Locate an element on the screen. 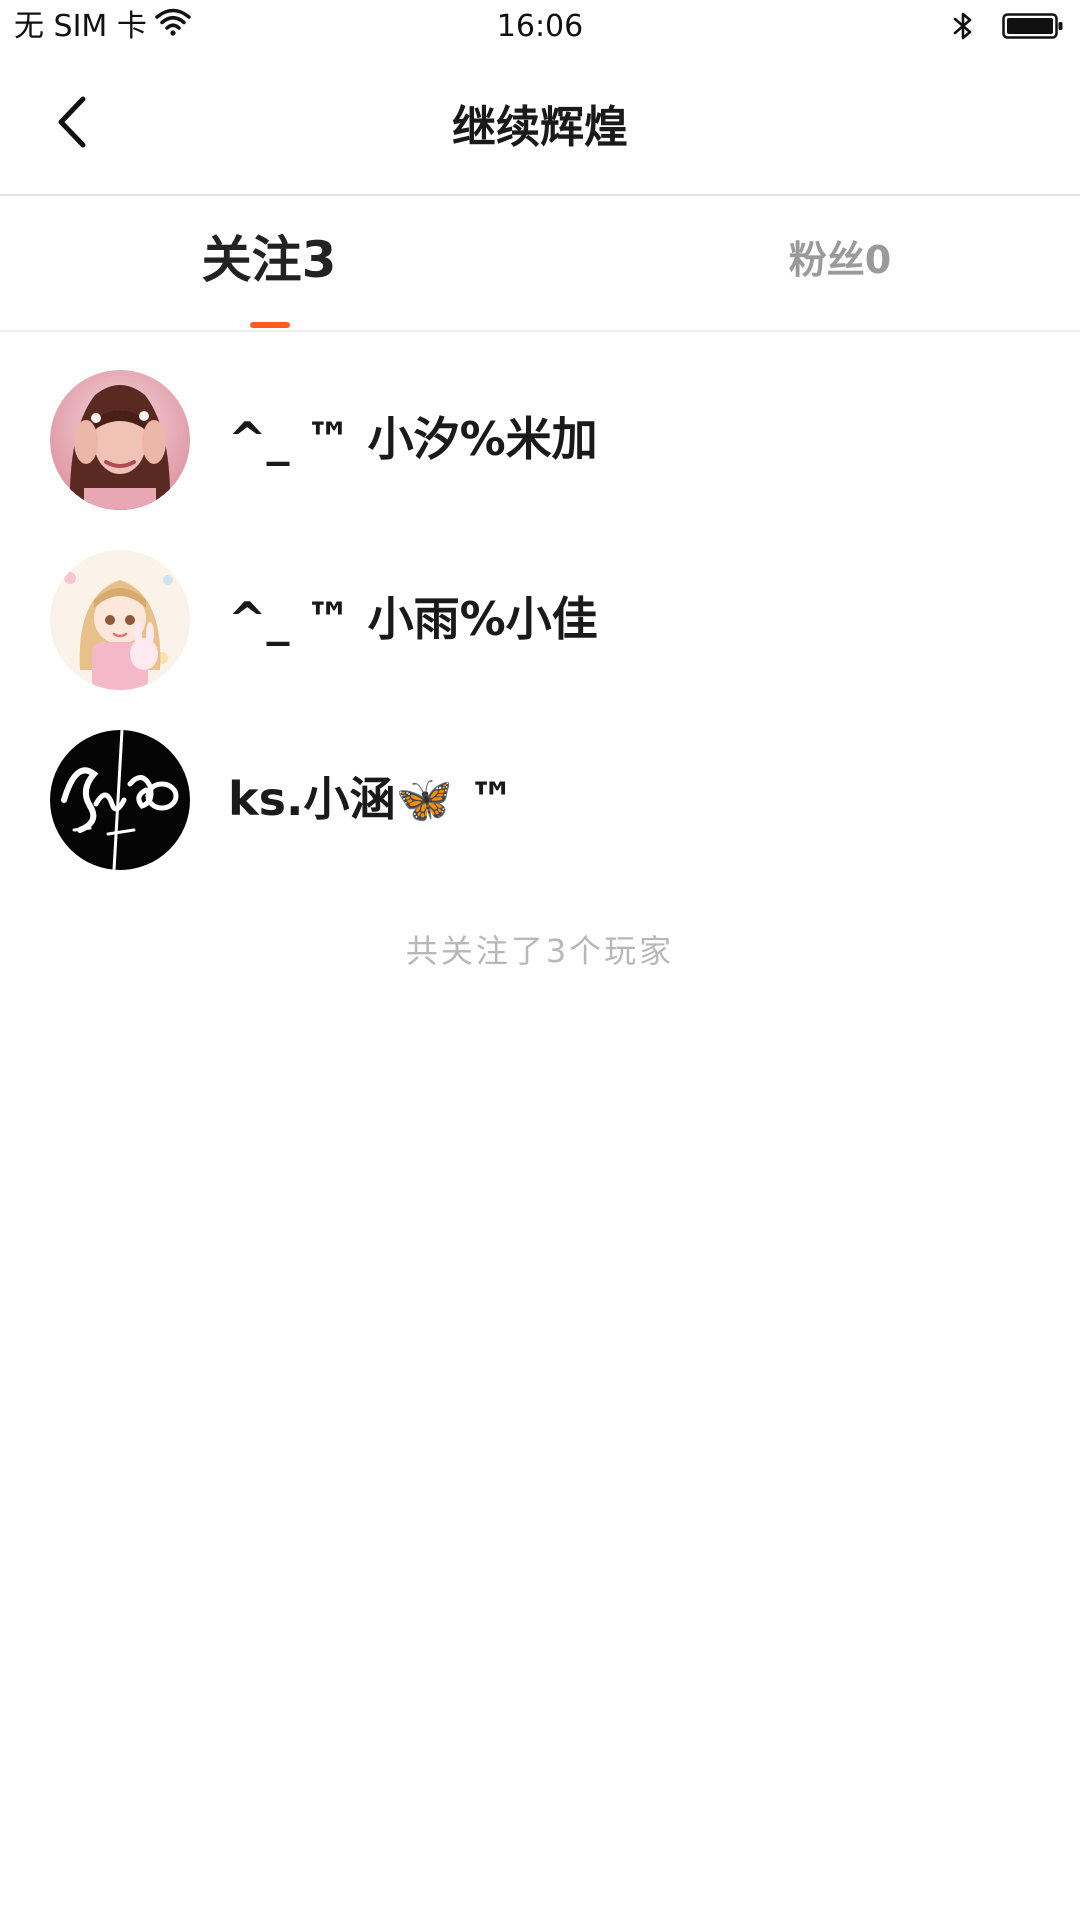 Image resolution: width=1080 pixels, height=1920 pixels. page-title: 继续辉煌 is located at coordinates (540, 127).